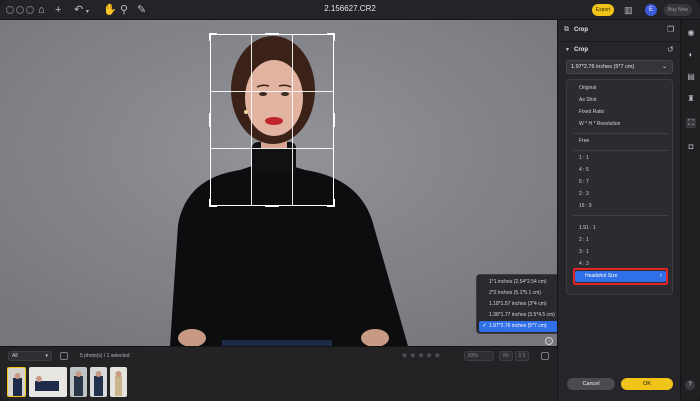 The image size is (700, 401). What do you see at coordinates (651, 10) in the screenshot?
I see `avatar: E` at bounding box center [651, 10].